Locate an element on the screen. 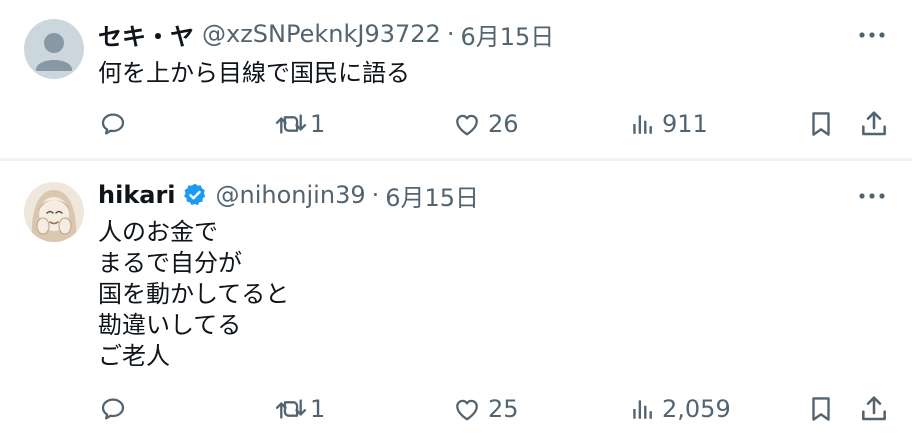 The image size is (912, 436). tweet-header: hikari @nihonjin39 · 6月15日 is located at coordinates (288, 195).